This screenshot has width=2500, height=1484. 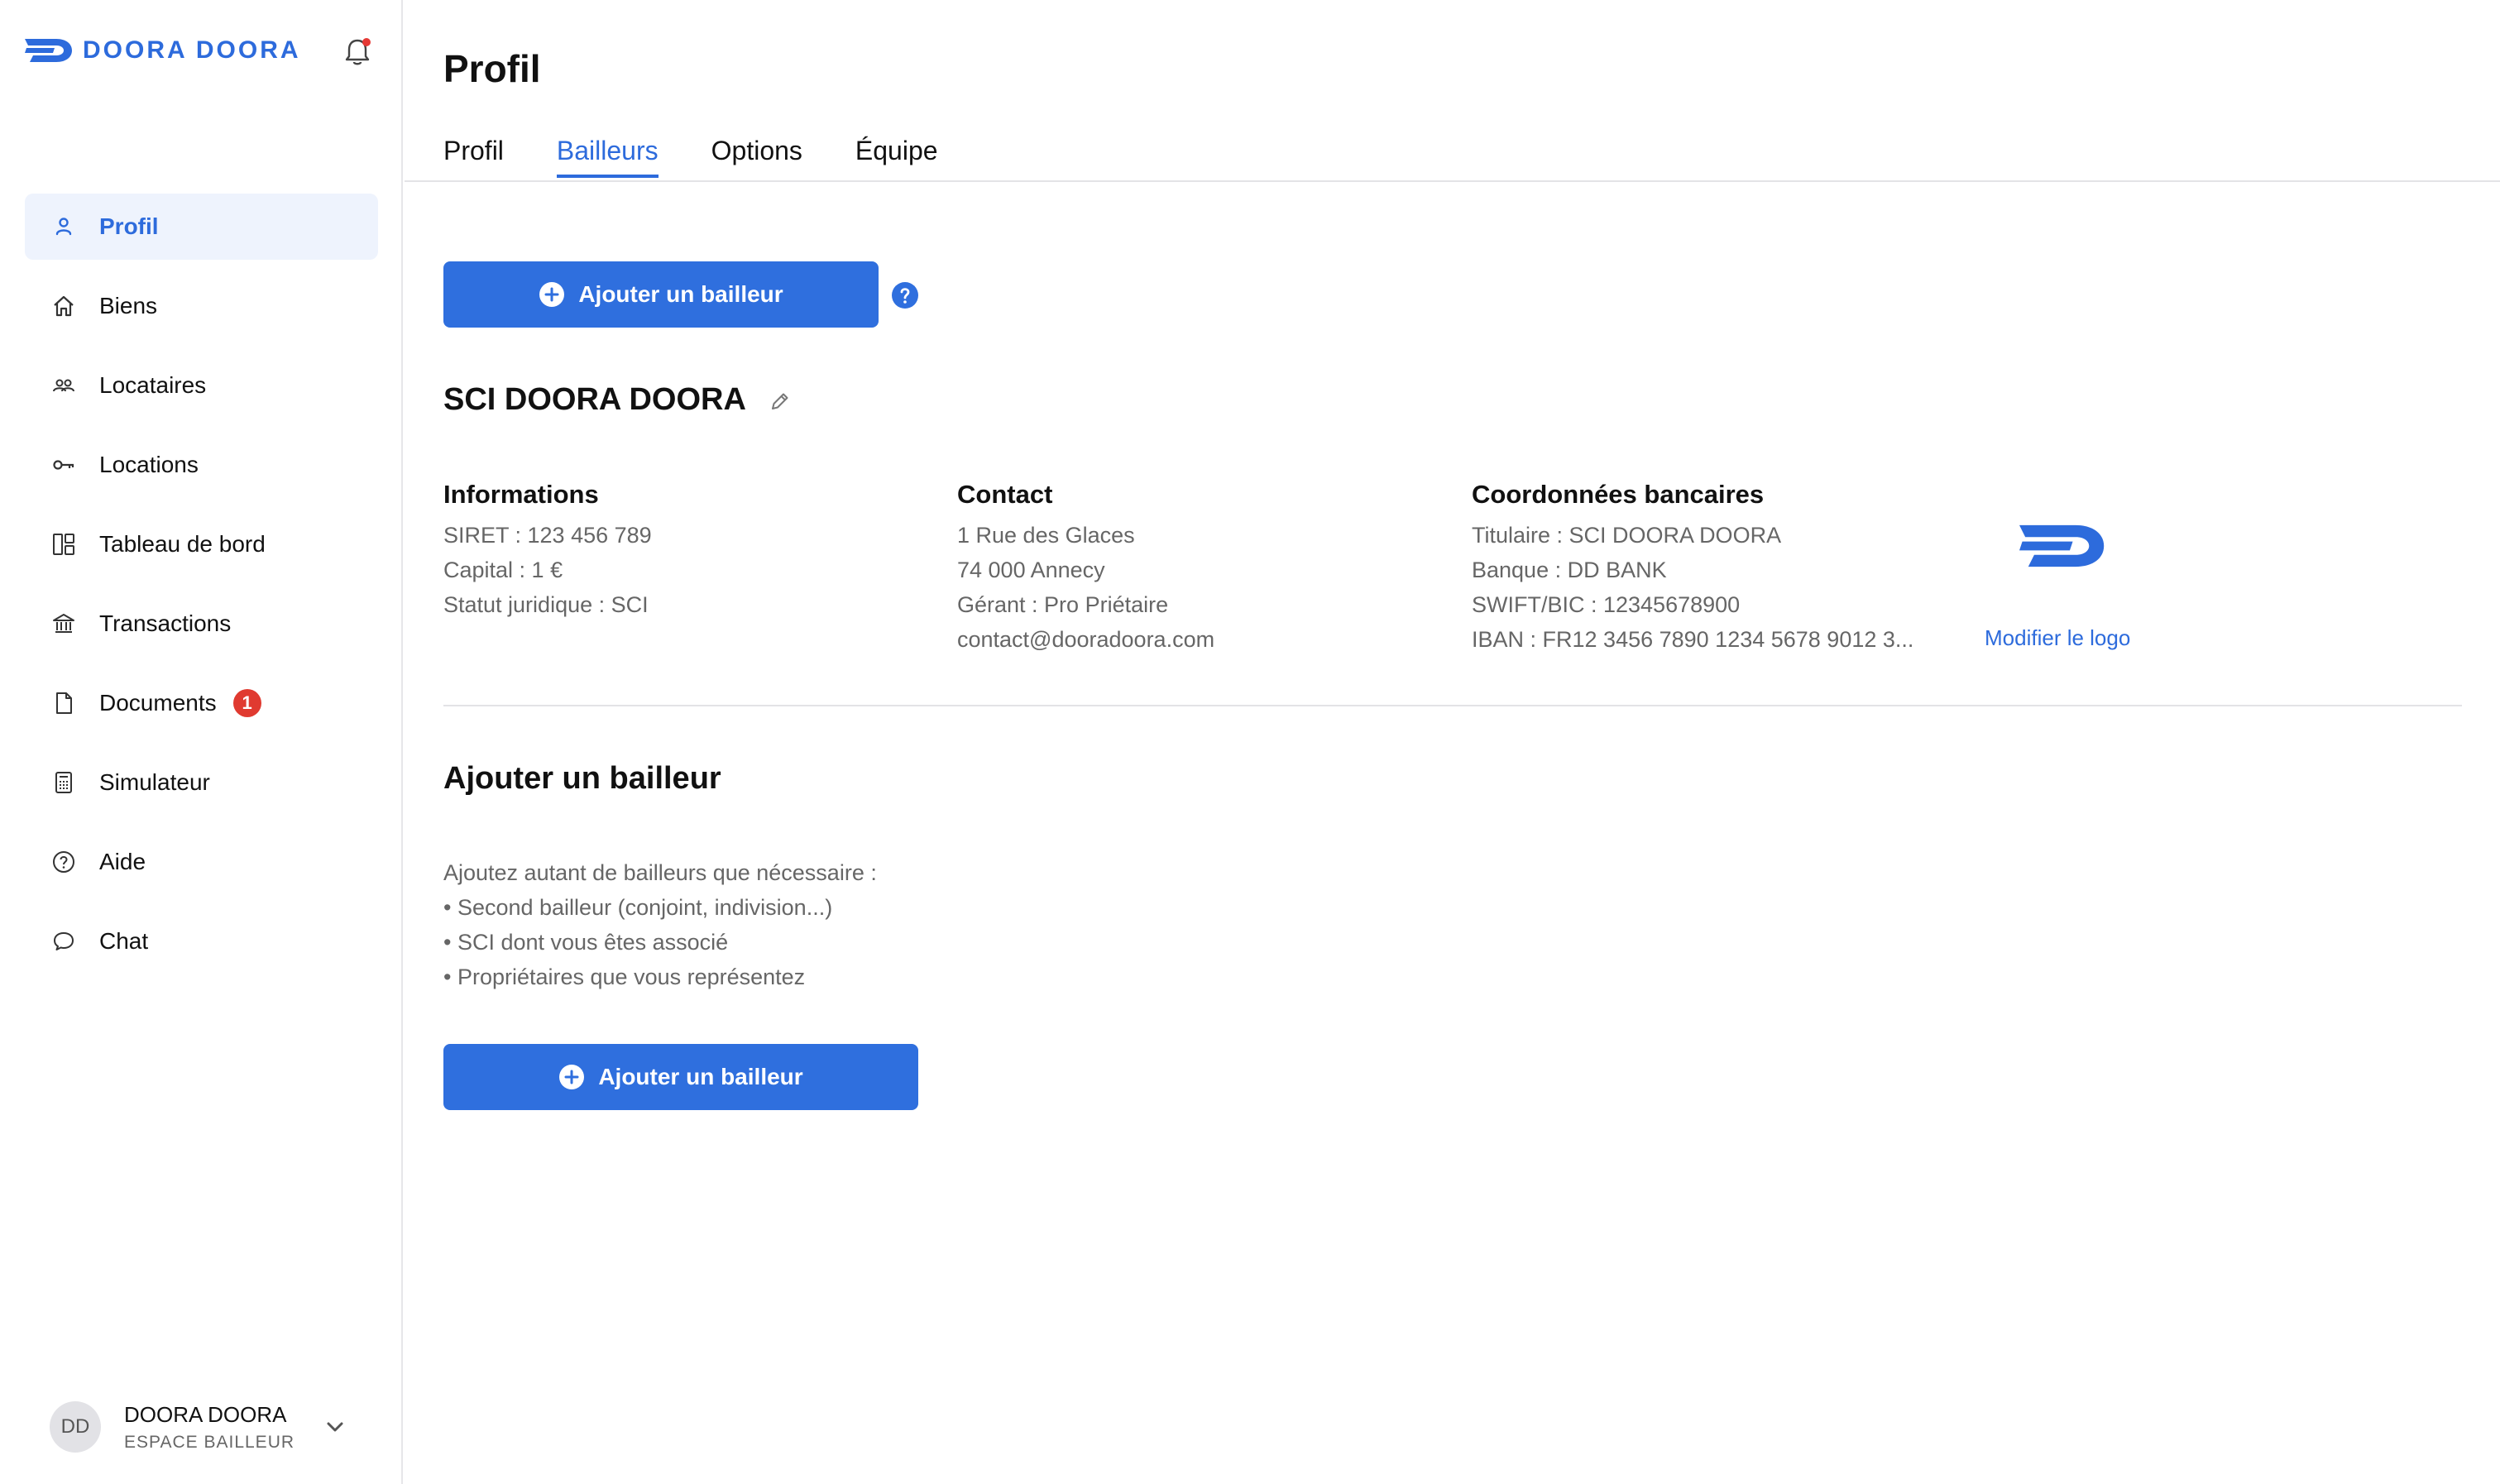 I want to click on document-icon, so click(x=63, y=703).